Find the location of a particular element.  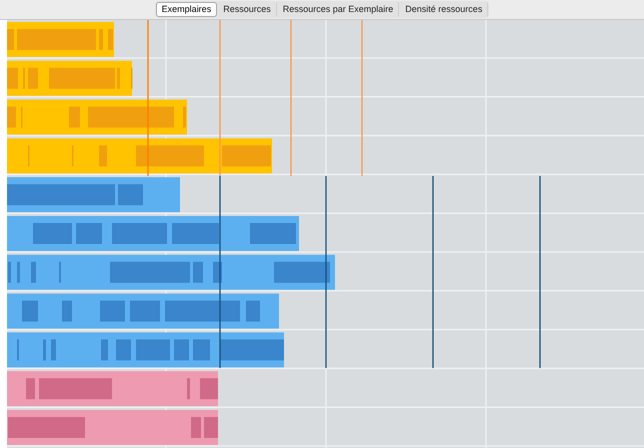

tab: Ressources is located at coordinates (247, 9).